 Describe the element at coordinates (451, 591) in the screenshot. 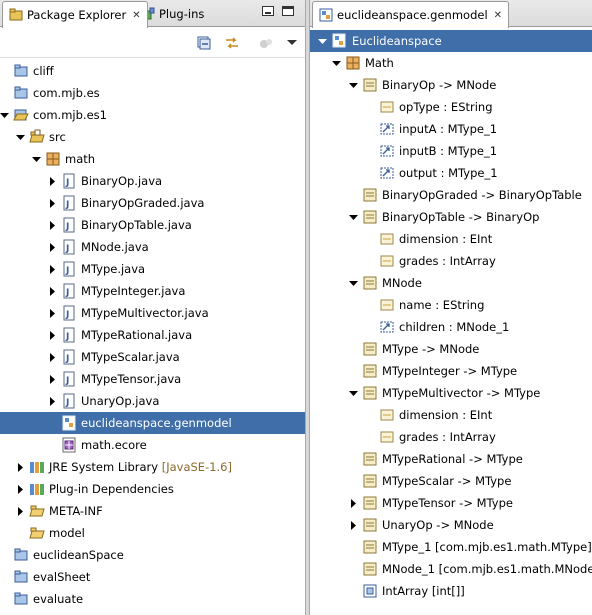

I see `tree-row-intarray-int: IntArray [int[]]` at that location.